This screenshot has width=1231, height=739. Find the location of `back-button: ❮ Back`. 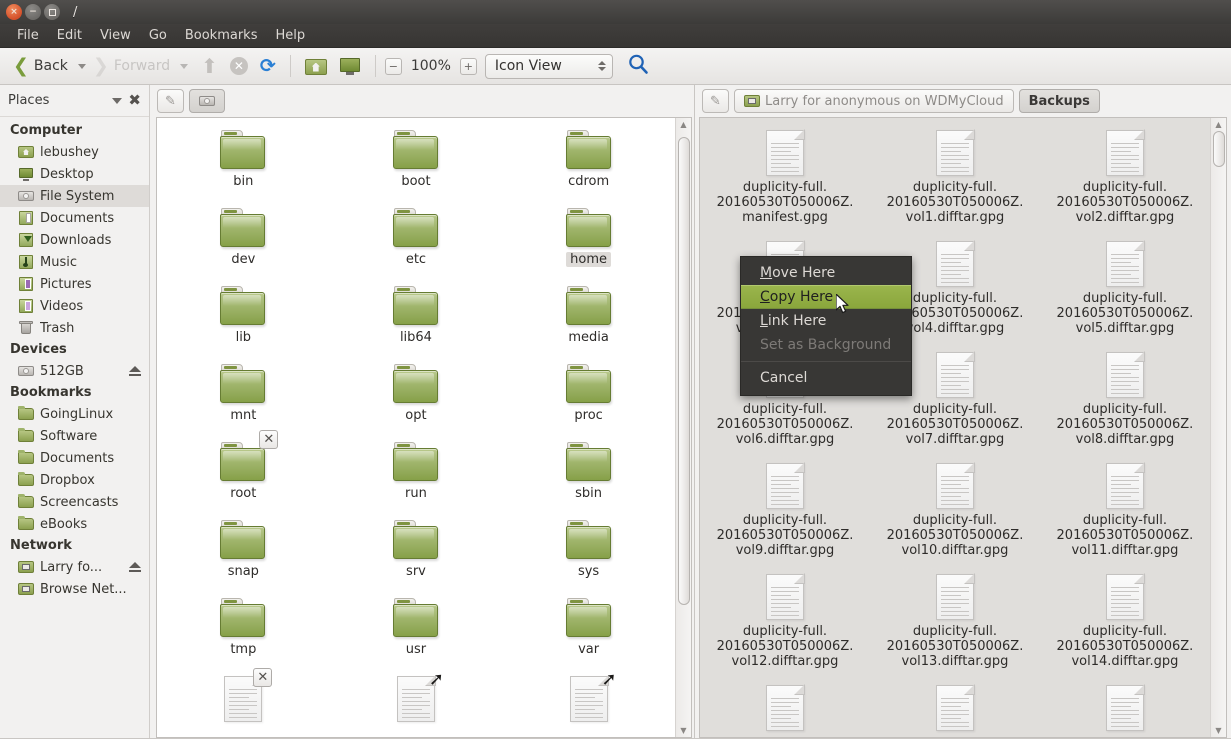

back-button: ❮ Back is located at coordinates (40, 66).